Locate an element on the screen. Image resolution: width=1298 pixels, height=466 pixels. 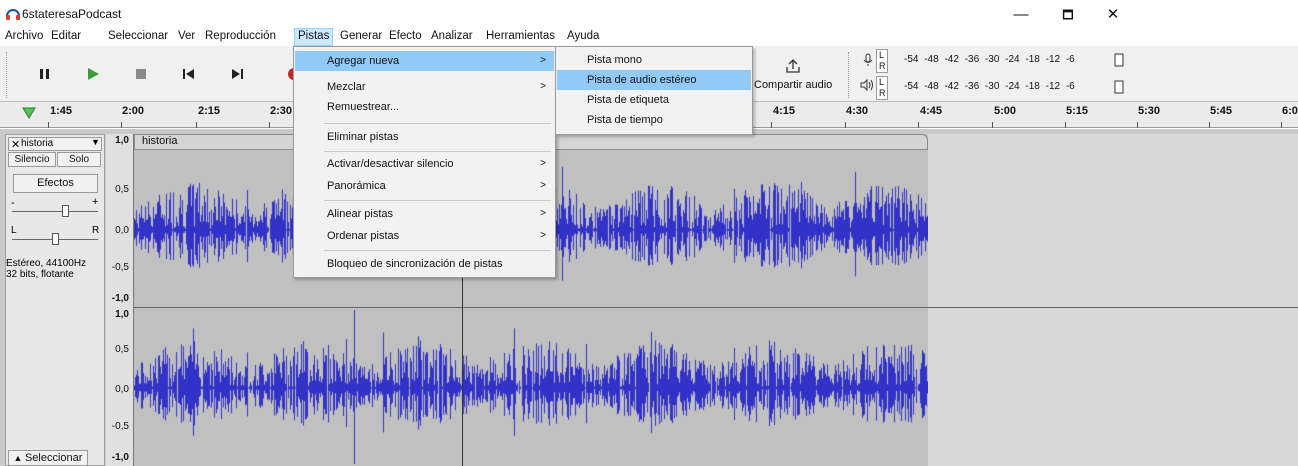
menu-generar: Generar is located at coordinates (361, 36).